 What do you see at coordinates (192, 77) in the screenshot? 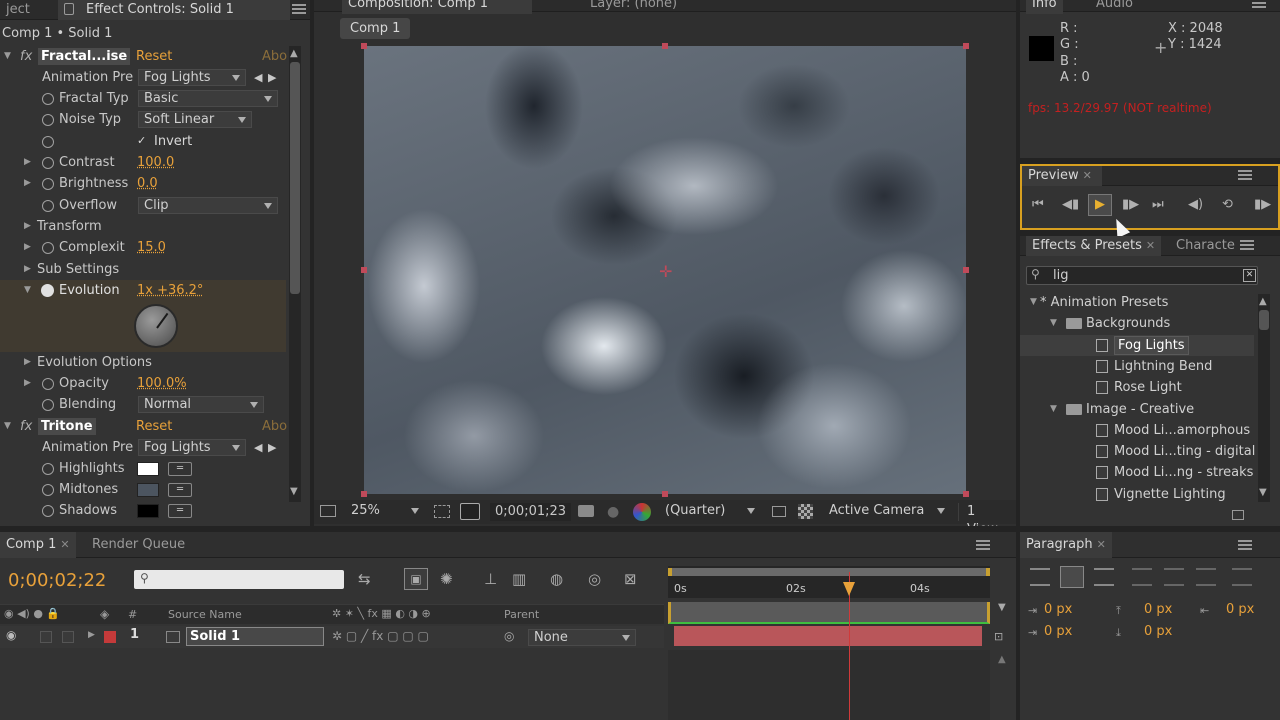
I see `animation-presets-dropdown: Fog Lights` at bounding box center [192, 77].